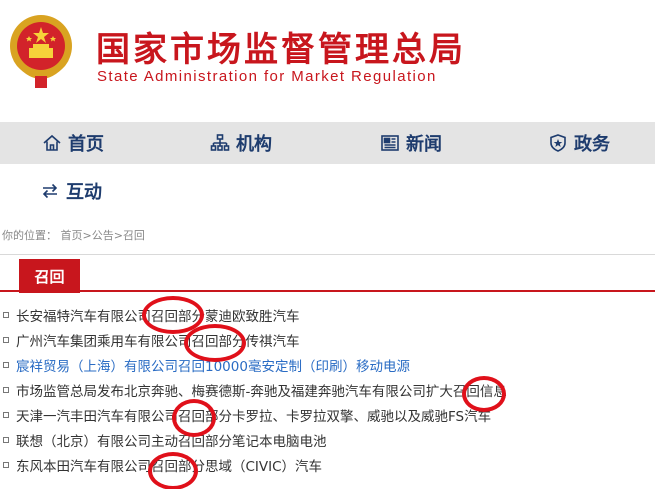 The width and height of the screenshot is (655, 489). I want to click on list-item: 联想（北京）有限公司主动召回部分笔记本电脑电池, so click(327, 439).